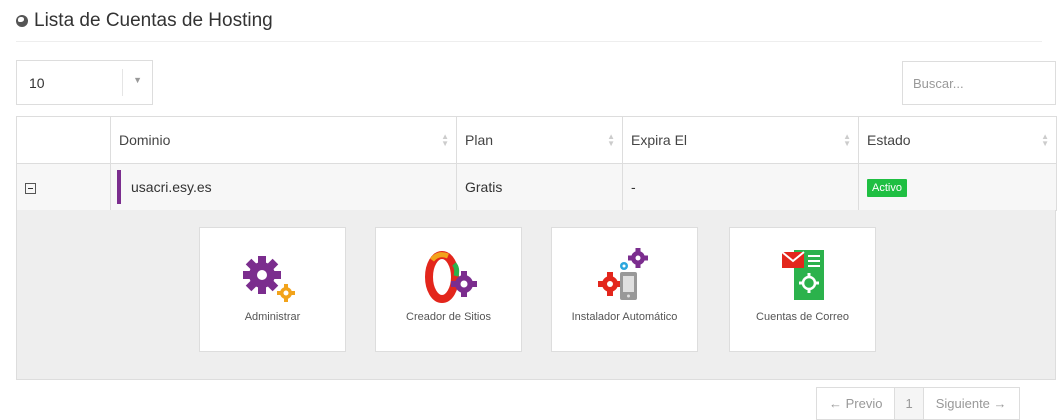 This screenshot has height=420, width=1058. What do you see at coordinates (283, 140) in the screenshot?
I see `column-header-dominio: Dominio ▲ ▼` at bounding box center [283, 140].